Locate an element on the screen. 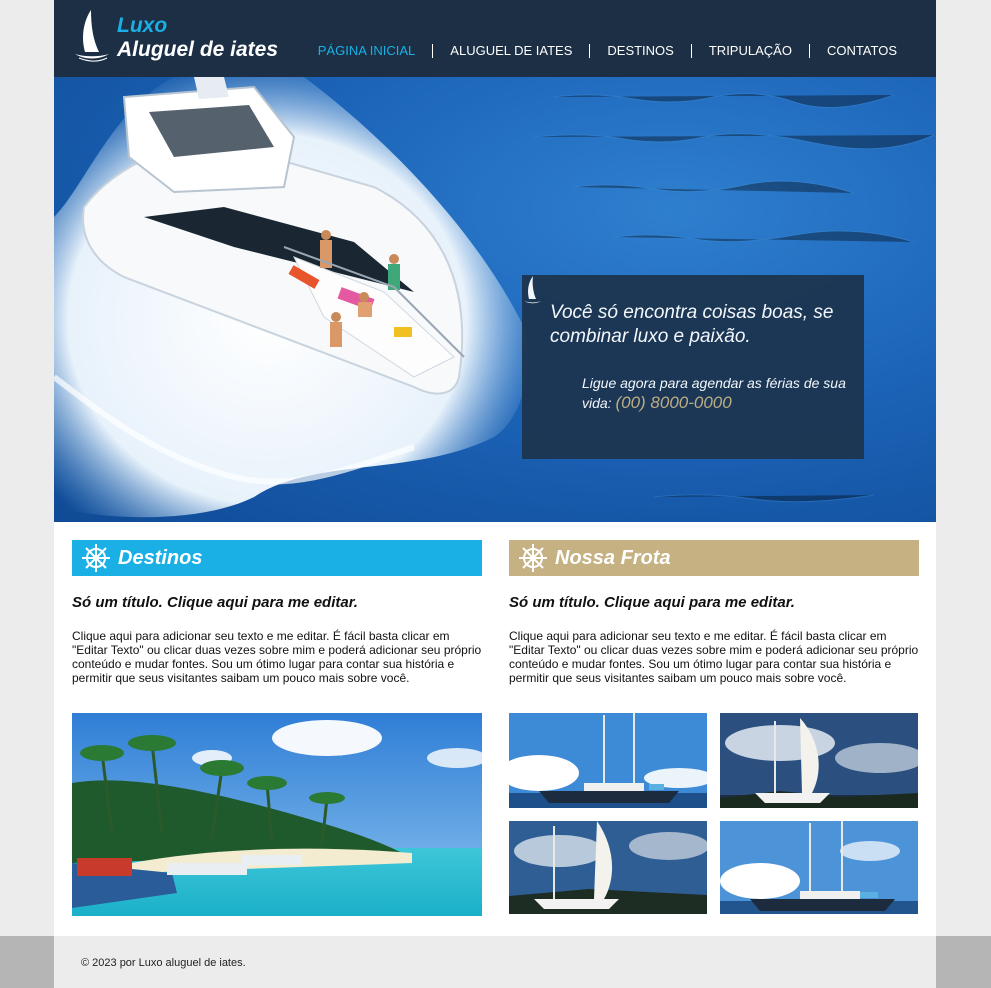 Image resolution: width=991 pixels, height=988 pixels. destinos-title: Destinos is located at coordinates (160, 557).